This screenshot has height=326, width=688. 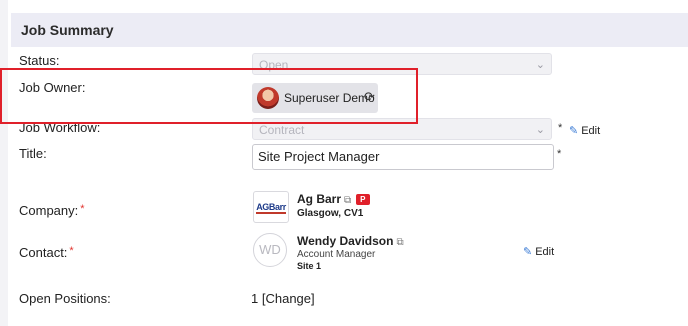 What do you see at coordinates (33, 153) in the screenshot?
I see `title-label: Title:` at bounding box center [33, 153].